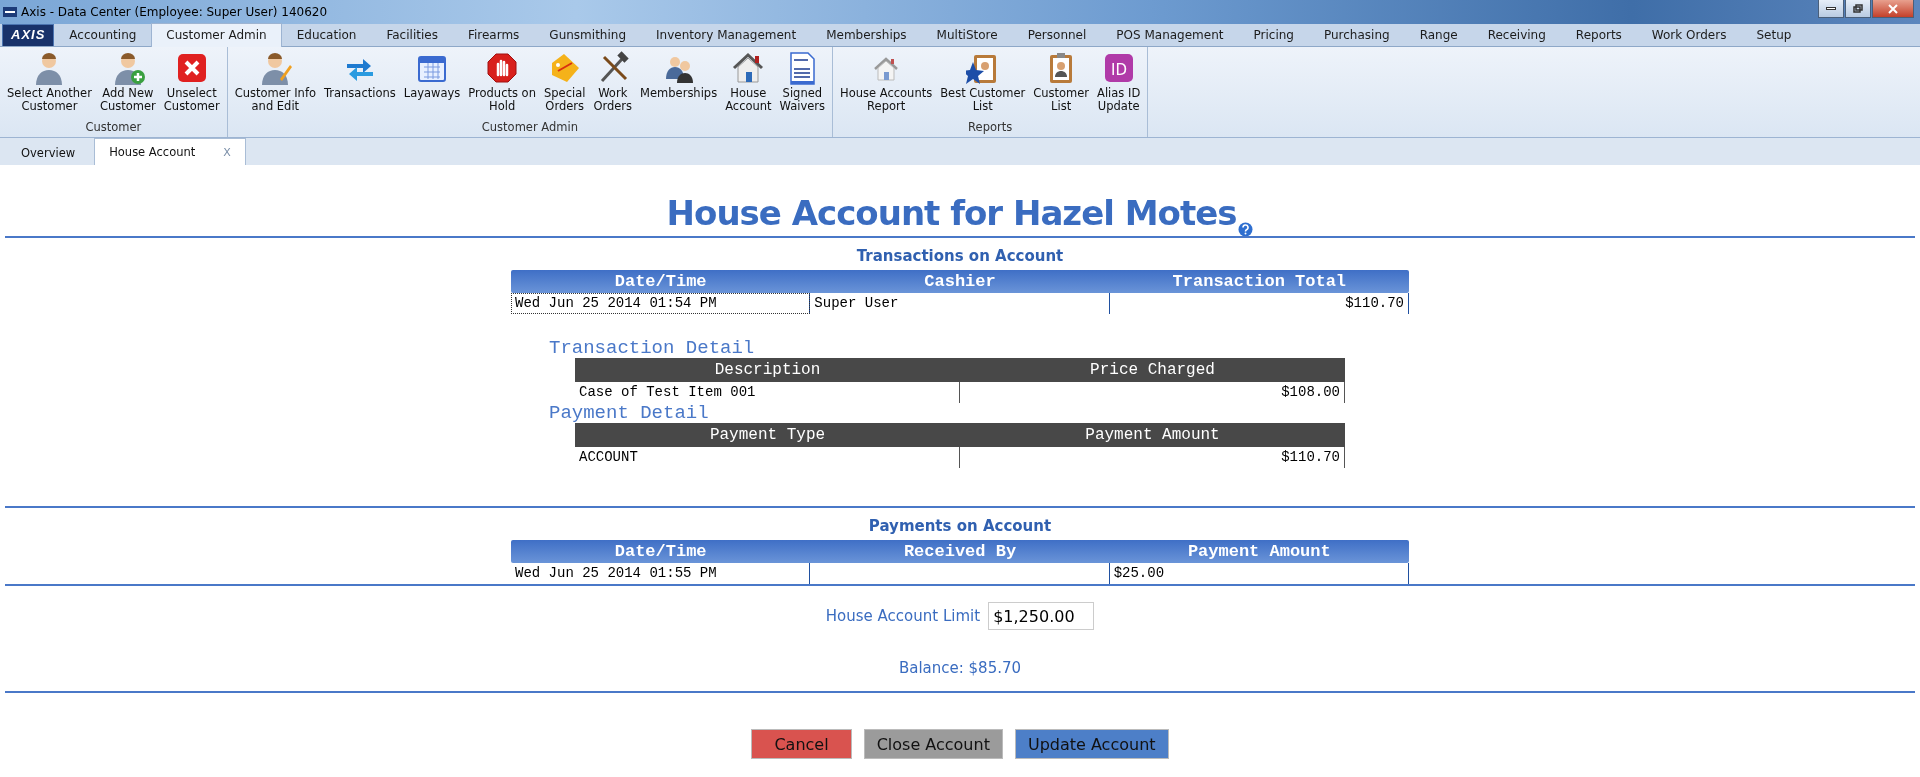 This screenshot has width=1920, height=777. What do you see at coordinates (1170, 34) in the screenshot?
I see `menu-tab: POS Management` at bounding box center [1170, 34].